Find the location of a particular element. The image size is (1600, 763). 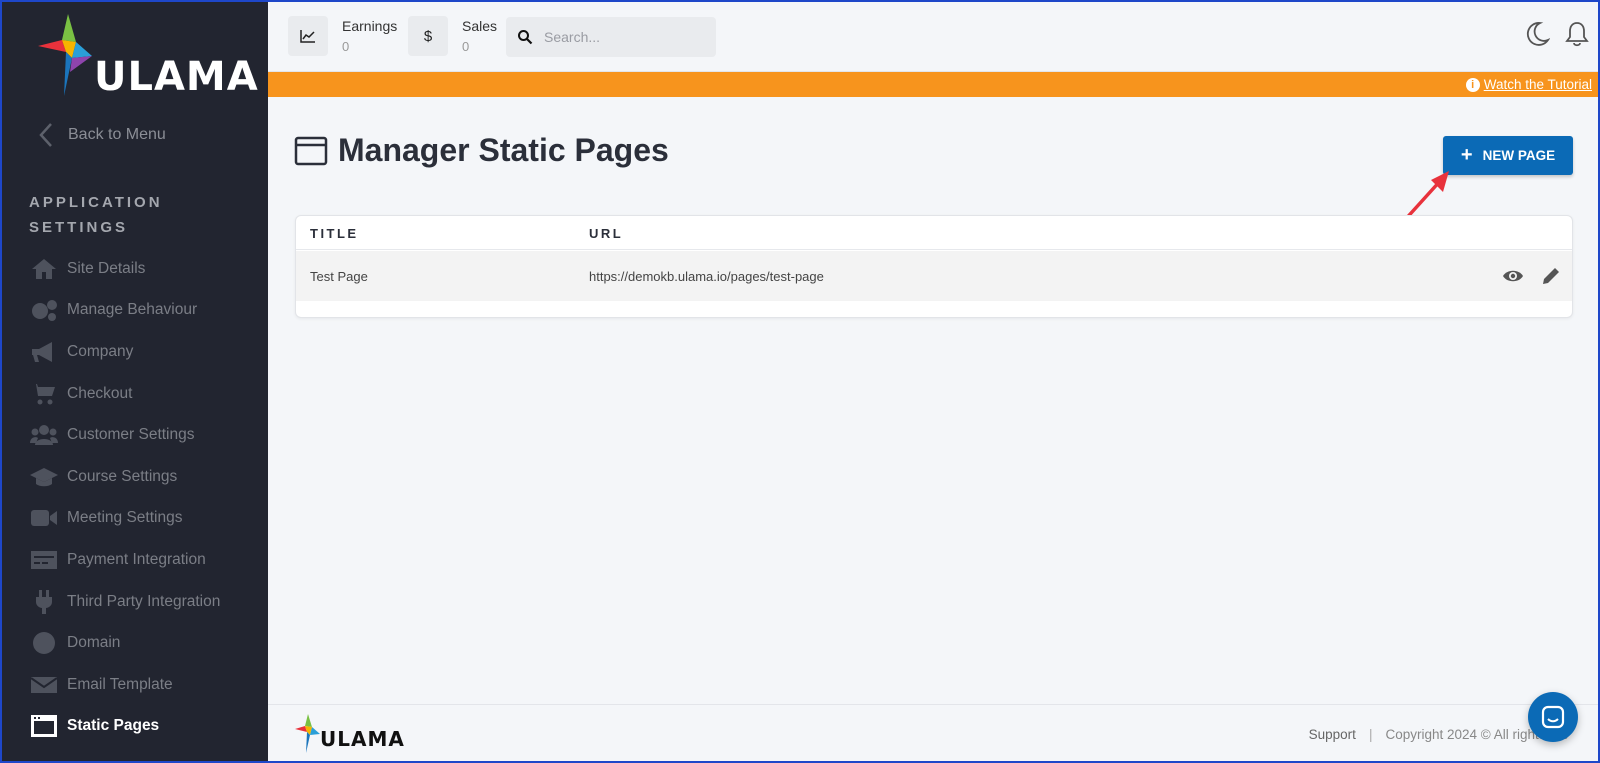

tutorial-banner: i Watch the Tutorial is located at coordinates (933, 84).